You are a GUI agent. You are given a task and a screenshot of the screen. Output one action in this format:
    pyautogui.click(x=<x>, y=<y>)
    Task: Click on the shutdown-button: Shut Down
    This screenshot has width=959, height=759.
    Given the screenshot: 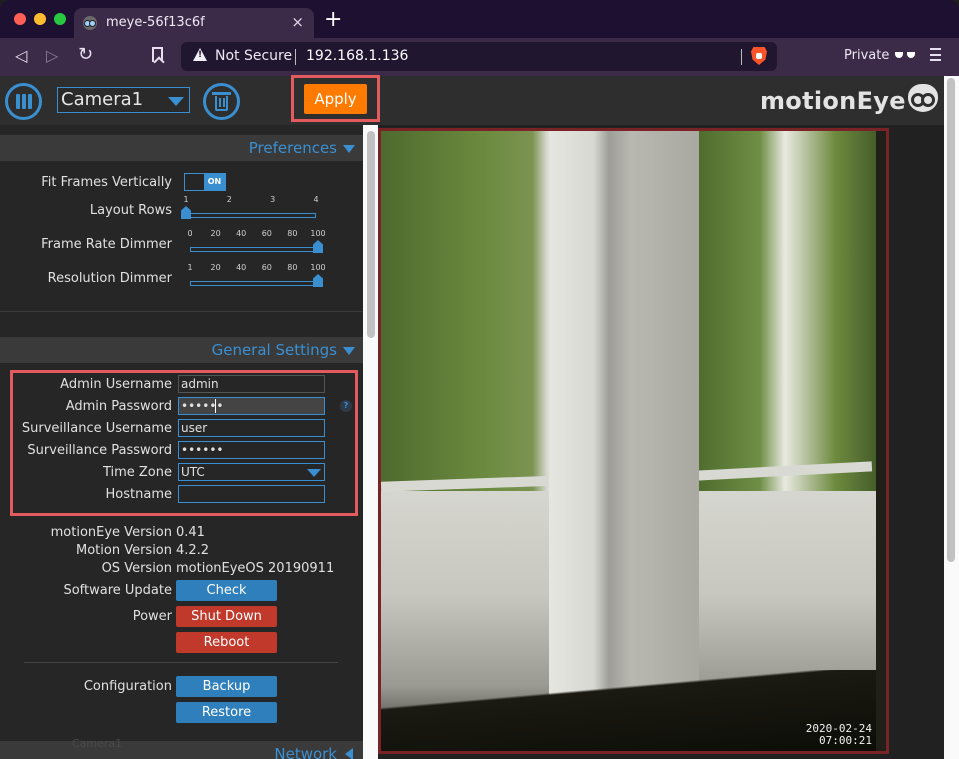 What is the action you would take?
    pyautogui.click(x=226, y=616)
    